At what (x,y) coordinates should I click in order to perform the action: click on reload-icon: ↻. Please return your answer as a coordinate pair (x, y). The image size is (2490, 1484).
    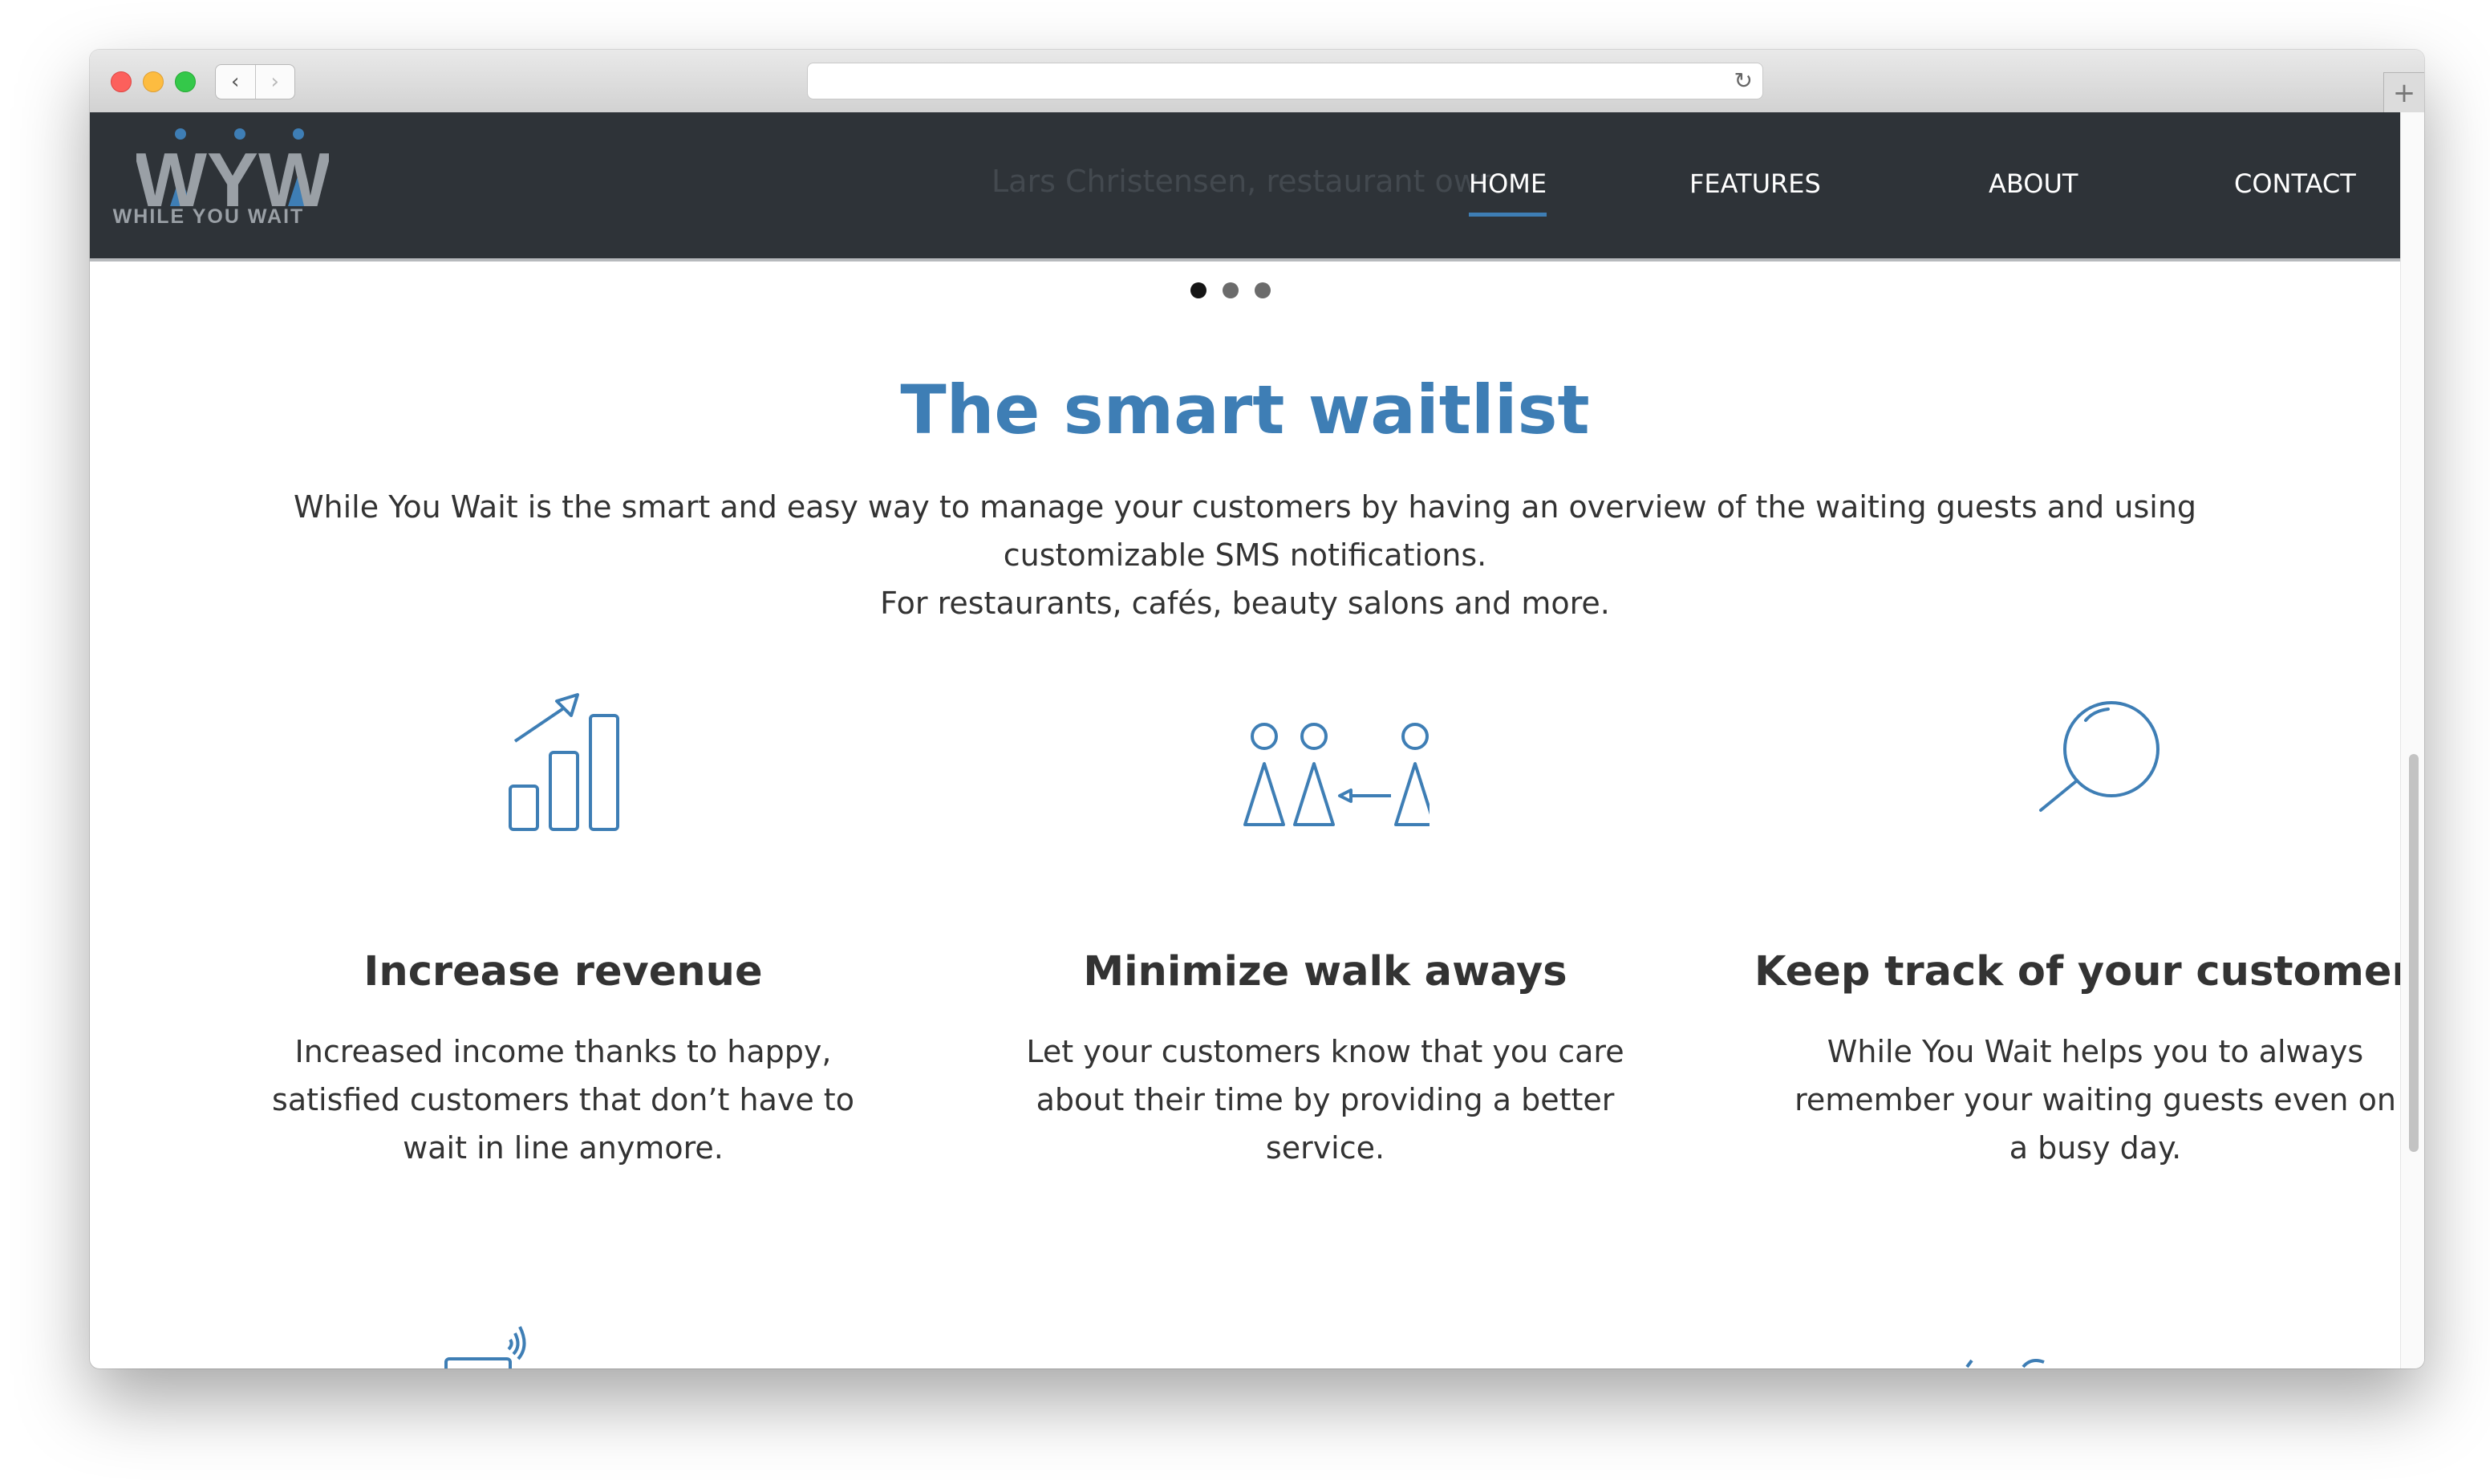
    Looking at the image, I should click on (1743, 81).